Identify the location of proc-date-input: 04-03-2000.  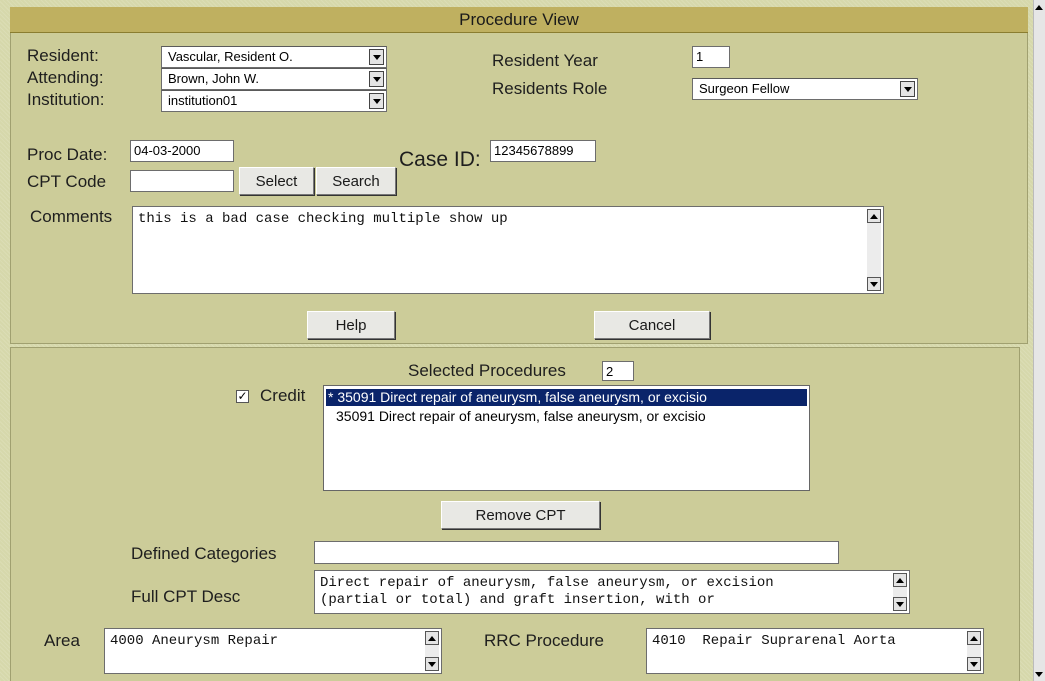
(182, 151).